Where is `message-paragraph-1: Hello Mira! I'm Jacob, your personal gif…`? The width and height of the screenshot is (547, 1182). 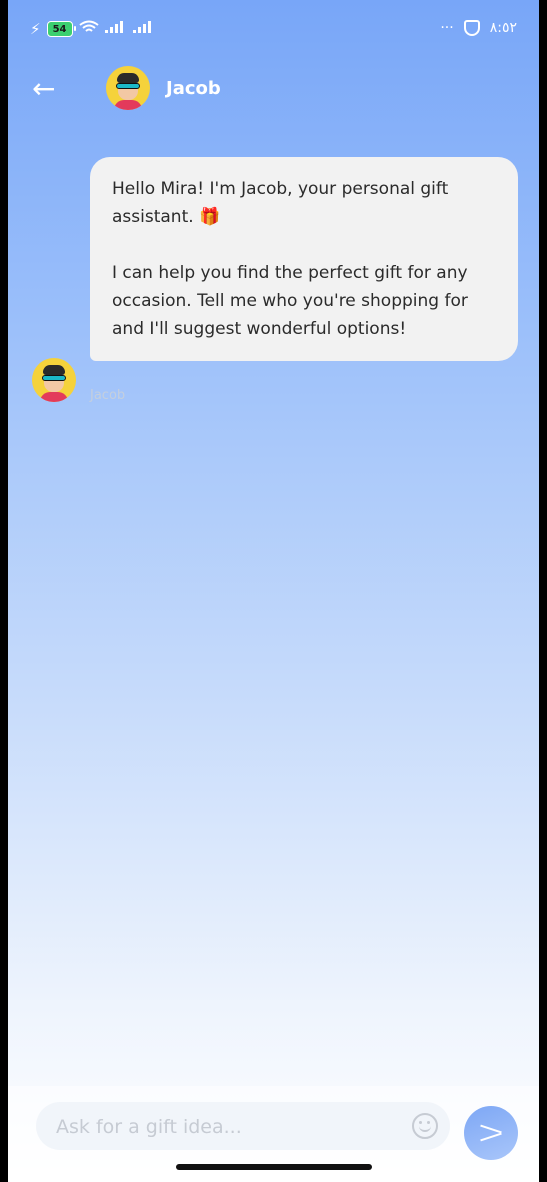
message-paragraph-1: Hello Mira! I'm Jacob, your personal gif… is located at coordinates (280, 203).